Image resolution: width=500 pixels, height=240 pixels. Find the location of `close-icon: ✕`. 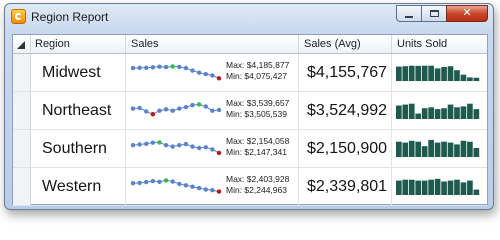

close-icon: ✕ is located at coordinates (467, 13).